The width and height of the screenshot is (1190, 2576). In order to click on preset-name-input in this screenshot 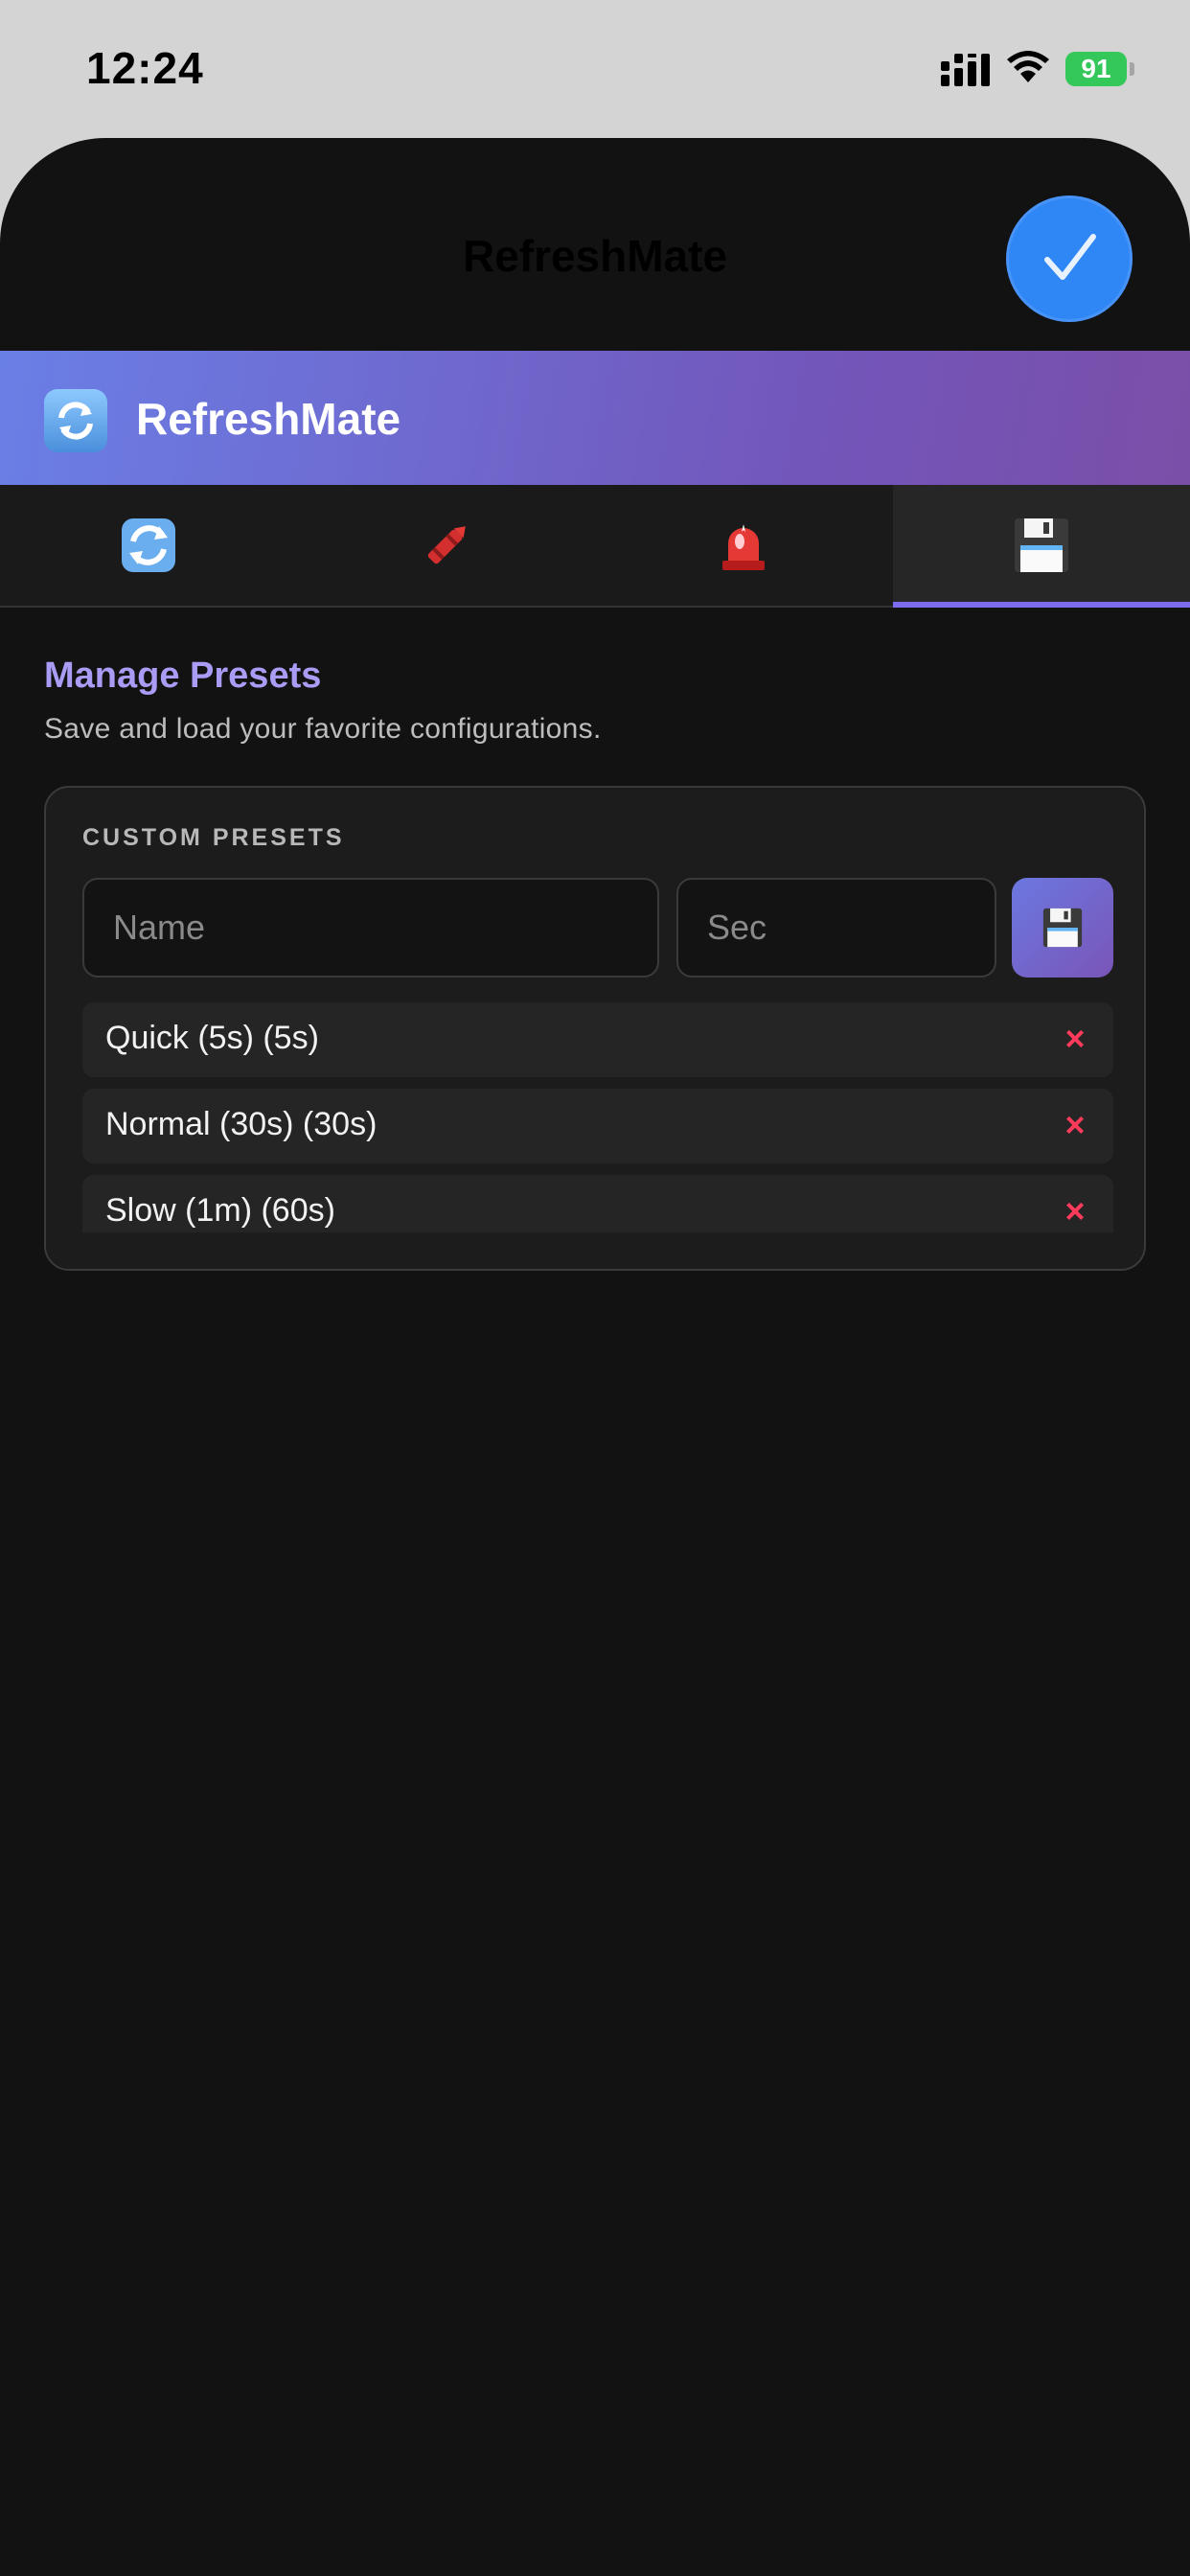, I will do `click(371, 928)`.